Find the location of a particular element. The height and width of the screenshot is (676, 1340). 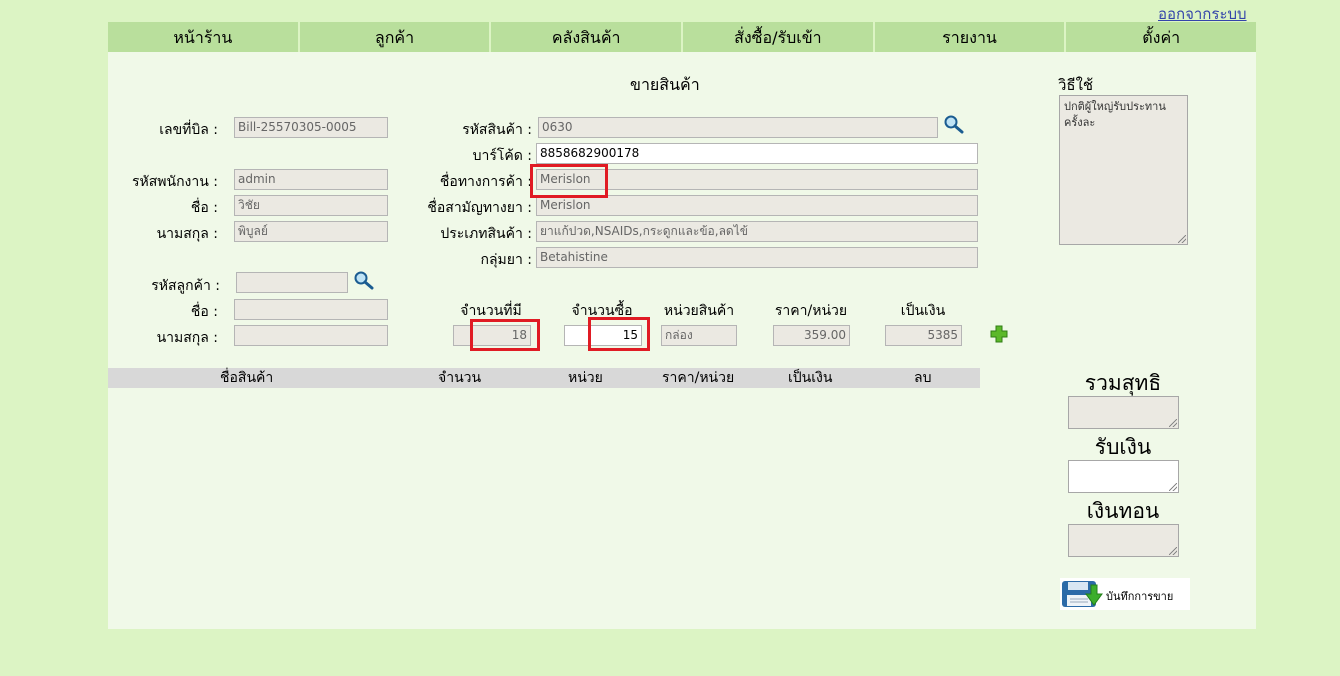

product-search-icon is located at coordinates (954, 124).